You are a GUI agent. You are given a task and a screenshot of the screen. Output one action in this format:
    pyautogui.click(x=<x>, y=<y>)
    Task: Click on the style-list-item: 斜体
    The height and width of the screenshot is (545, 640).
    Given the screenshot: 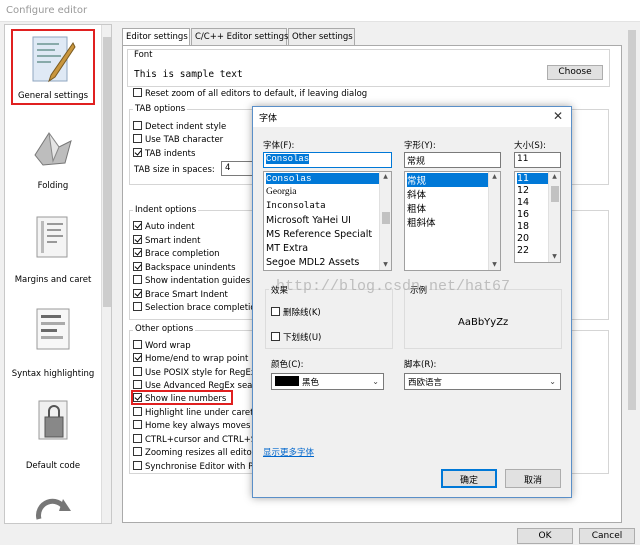 What is the action you would take?
    pyautogui.click(x=416, y=194)
    